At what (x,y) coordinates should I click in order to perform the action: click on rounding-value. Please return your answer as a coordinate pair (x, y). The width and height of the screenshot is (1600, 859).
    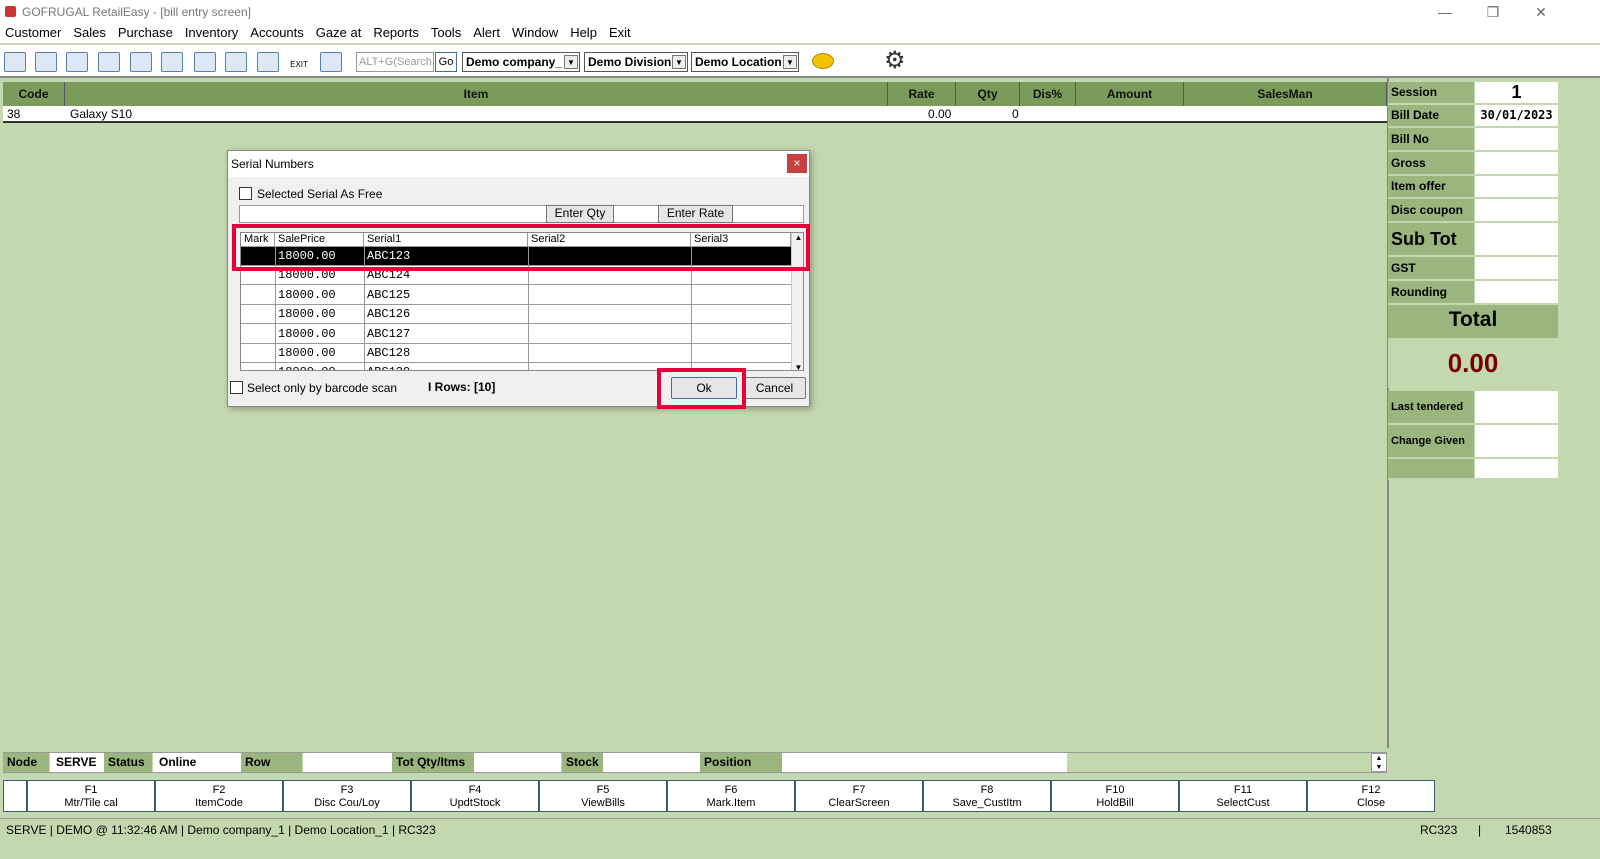
    Looking at the image, I should click on (1516, 293).